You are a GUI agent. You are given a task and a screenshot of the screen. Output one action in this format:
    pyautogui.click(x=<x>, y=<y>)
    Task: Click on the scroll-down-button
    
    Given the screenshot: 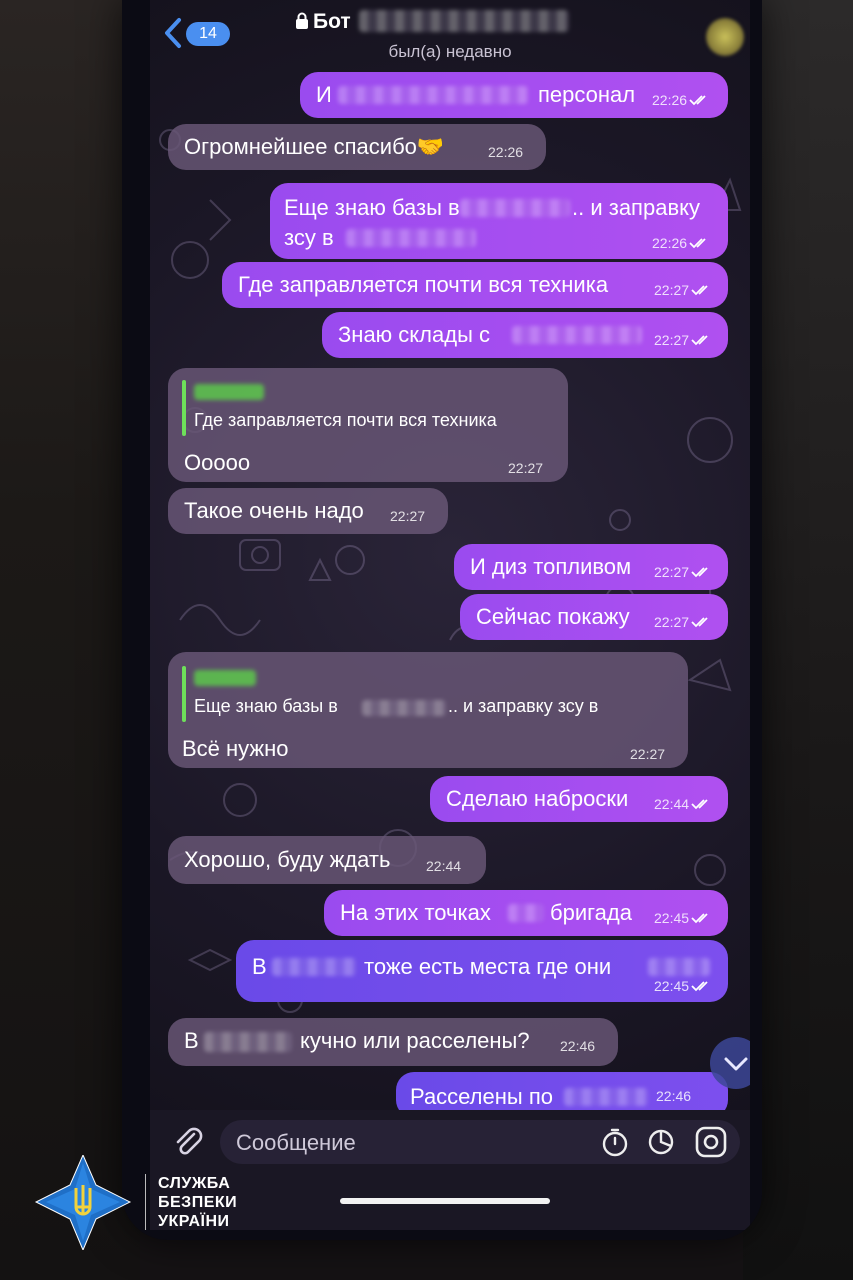 What is the action you would take?
    pyautogui.click(x=730, y=1063)
    